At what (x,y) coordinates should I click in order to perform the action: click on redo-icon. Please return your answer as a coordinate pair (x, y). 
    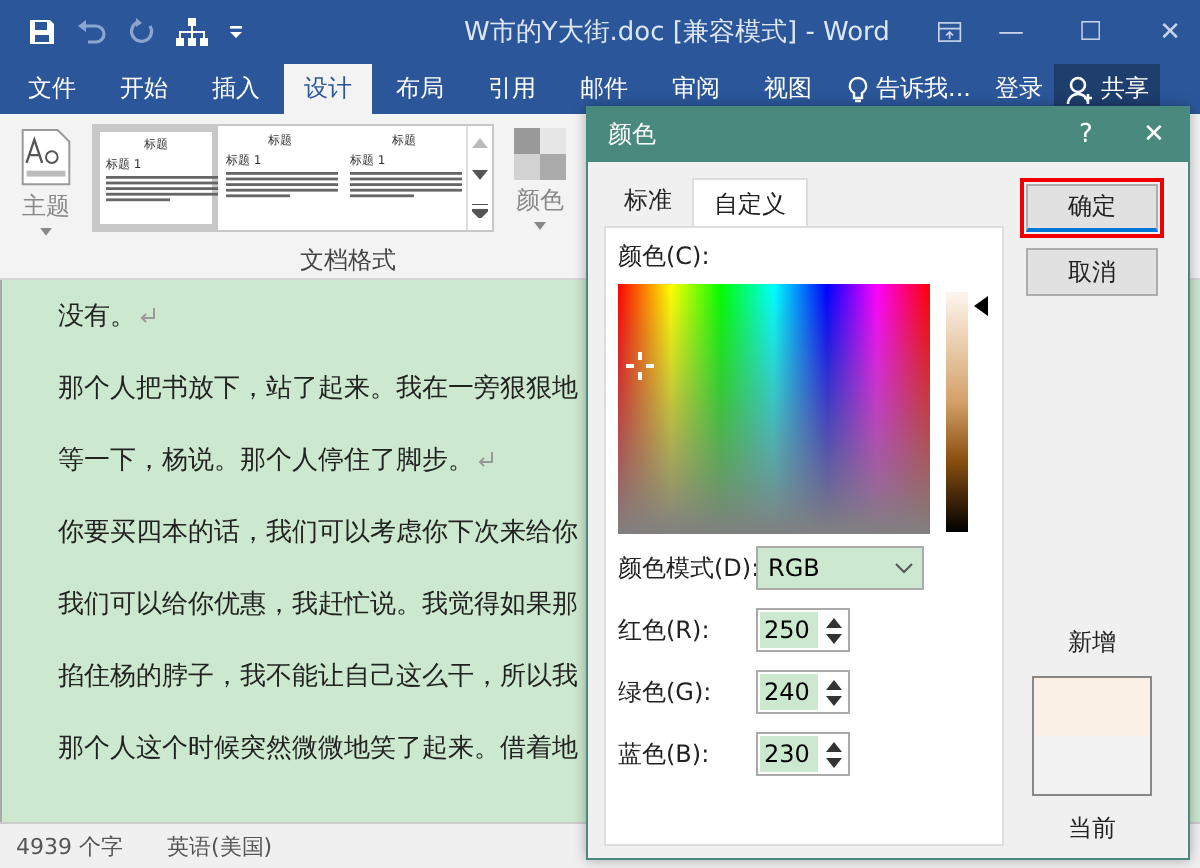
    Looking at the image, I should click on (142, 32).